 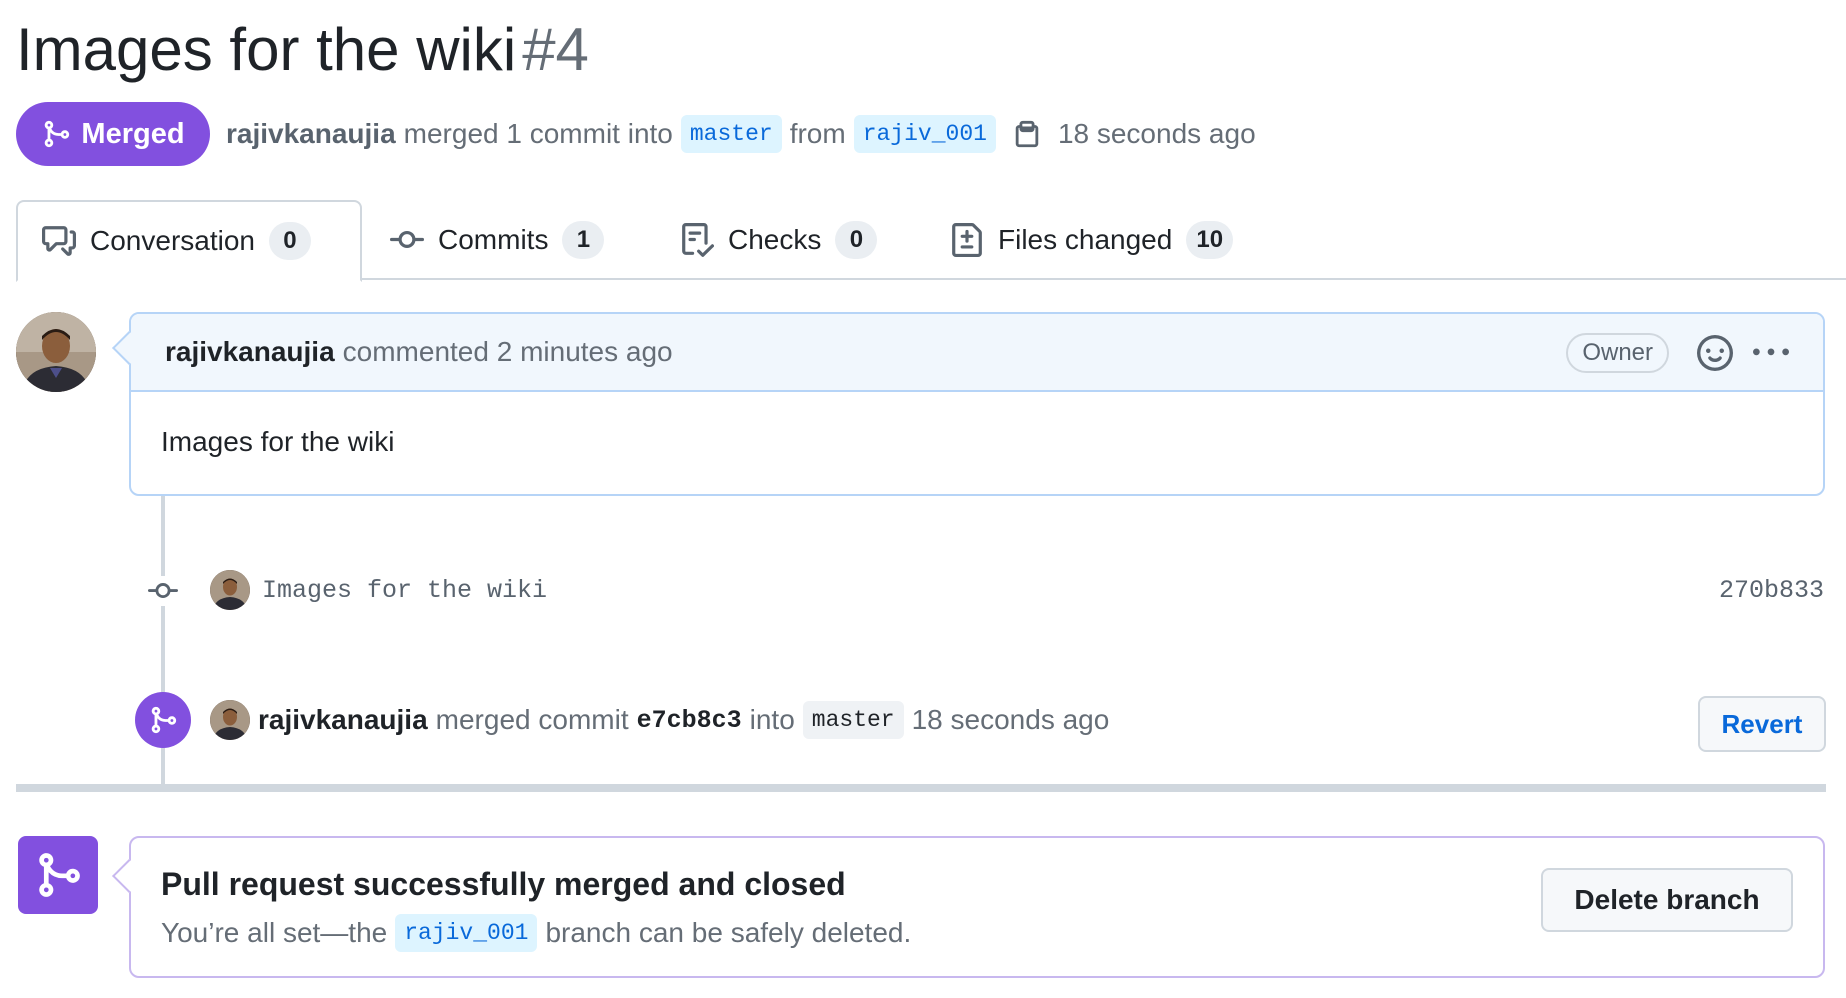 I want to click on tab-label: Files changed, so click(x=1085, y=239).